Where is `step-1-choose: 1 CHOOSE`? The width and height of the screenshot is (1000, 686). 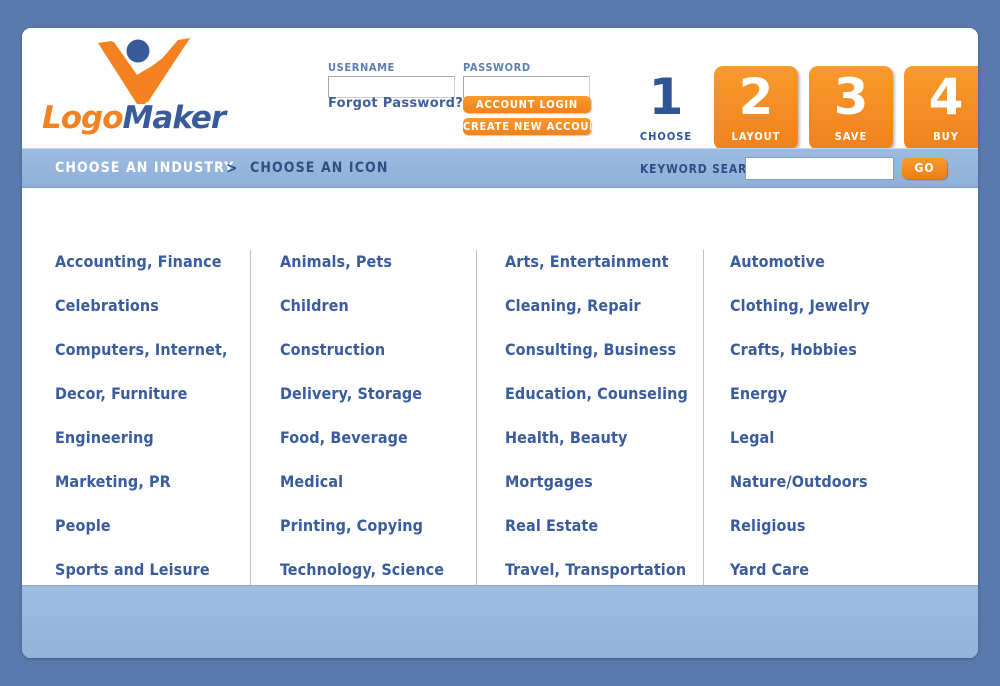 step-1-choose: 1 CHOOSE is located at coordinates (666, 108).